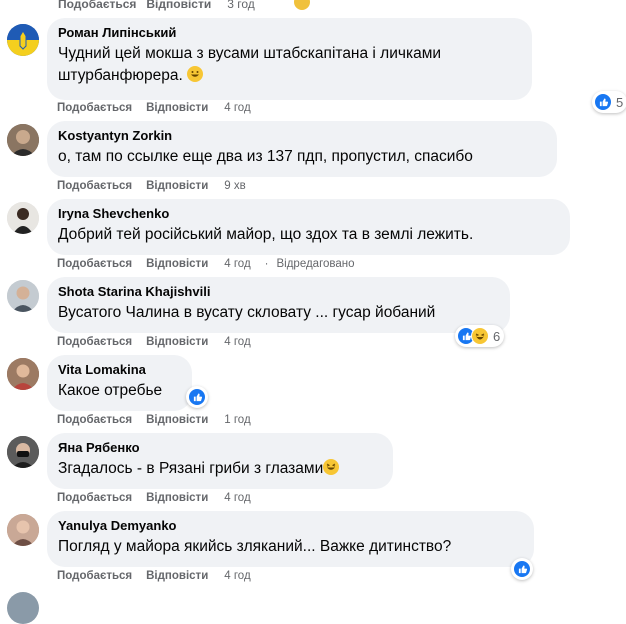 This screenshot has height=624, width=626. I want to click on grinning-emoji-icon, so click(195, 74).